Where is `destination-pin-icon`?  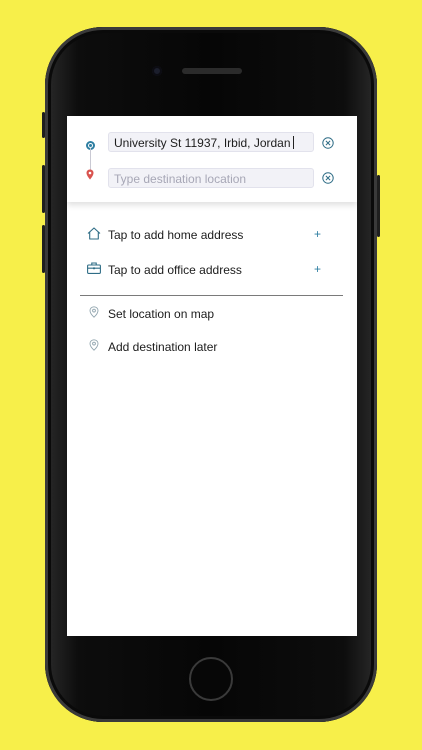 destination-pin-icon is located at coordinates (90, 174).